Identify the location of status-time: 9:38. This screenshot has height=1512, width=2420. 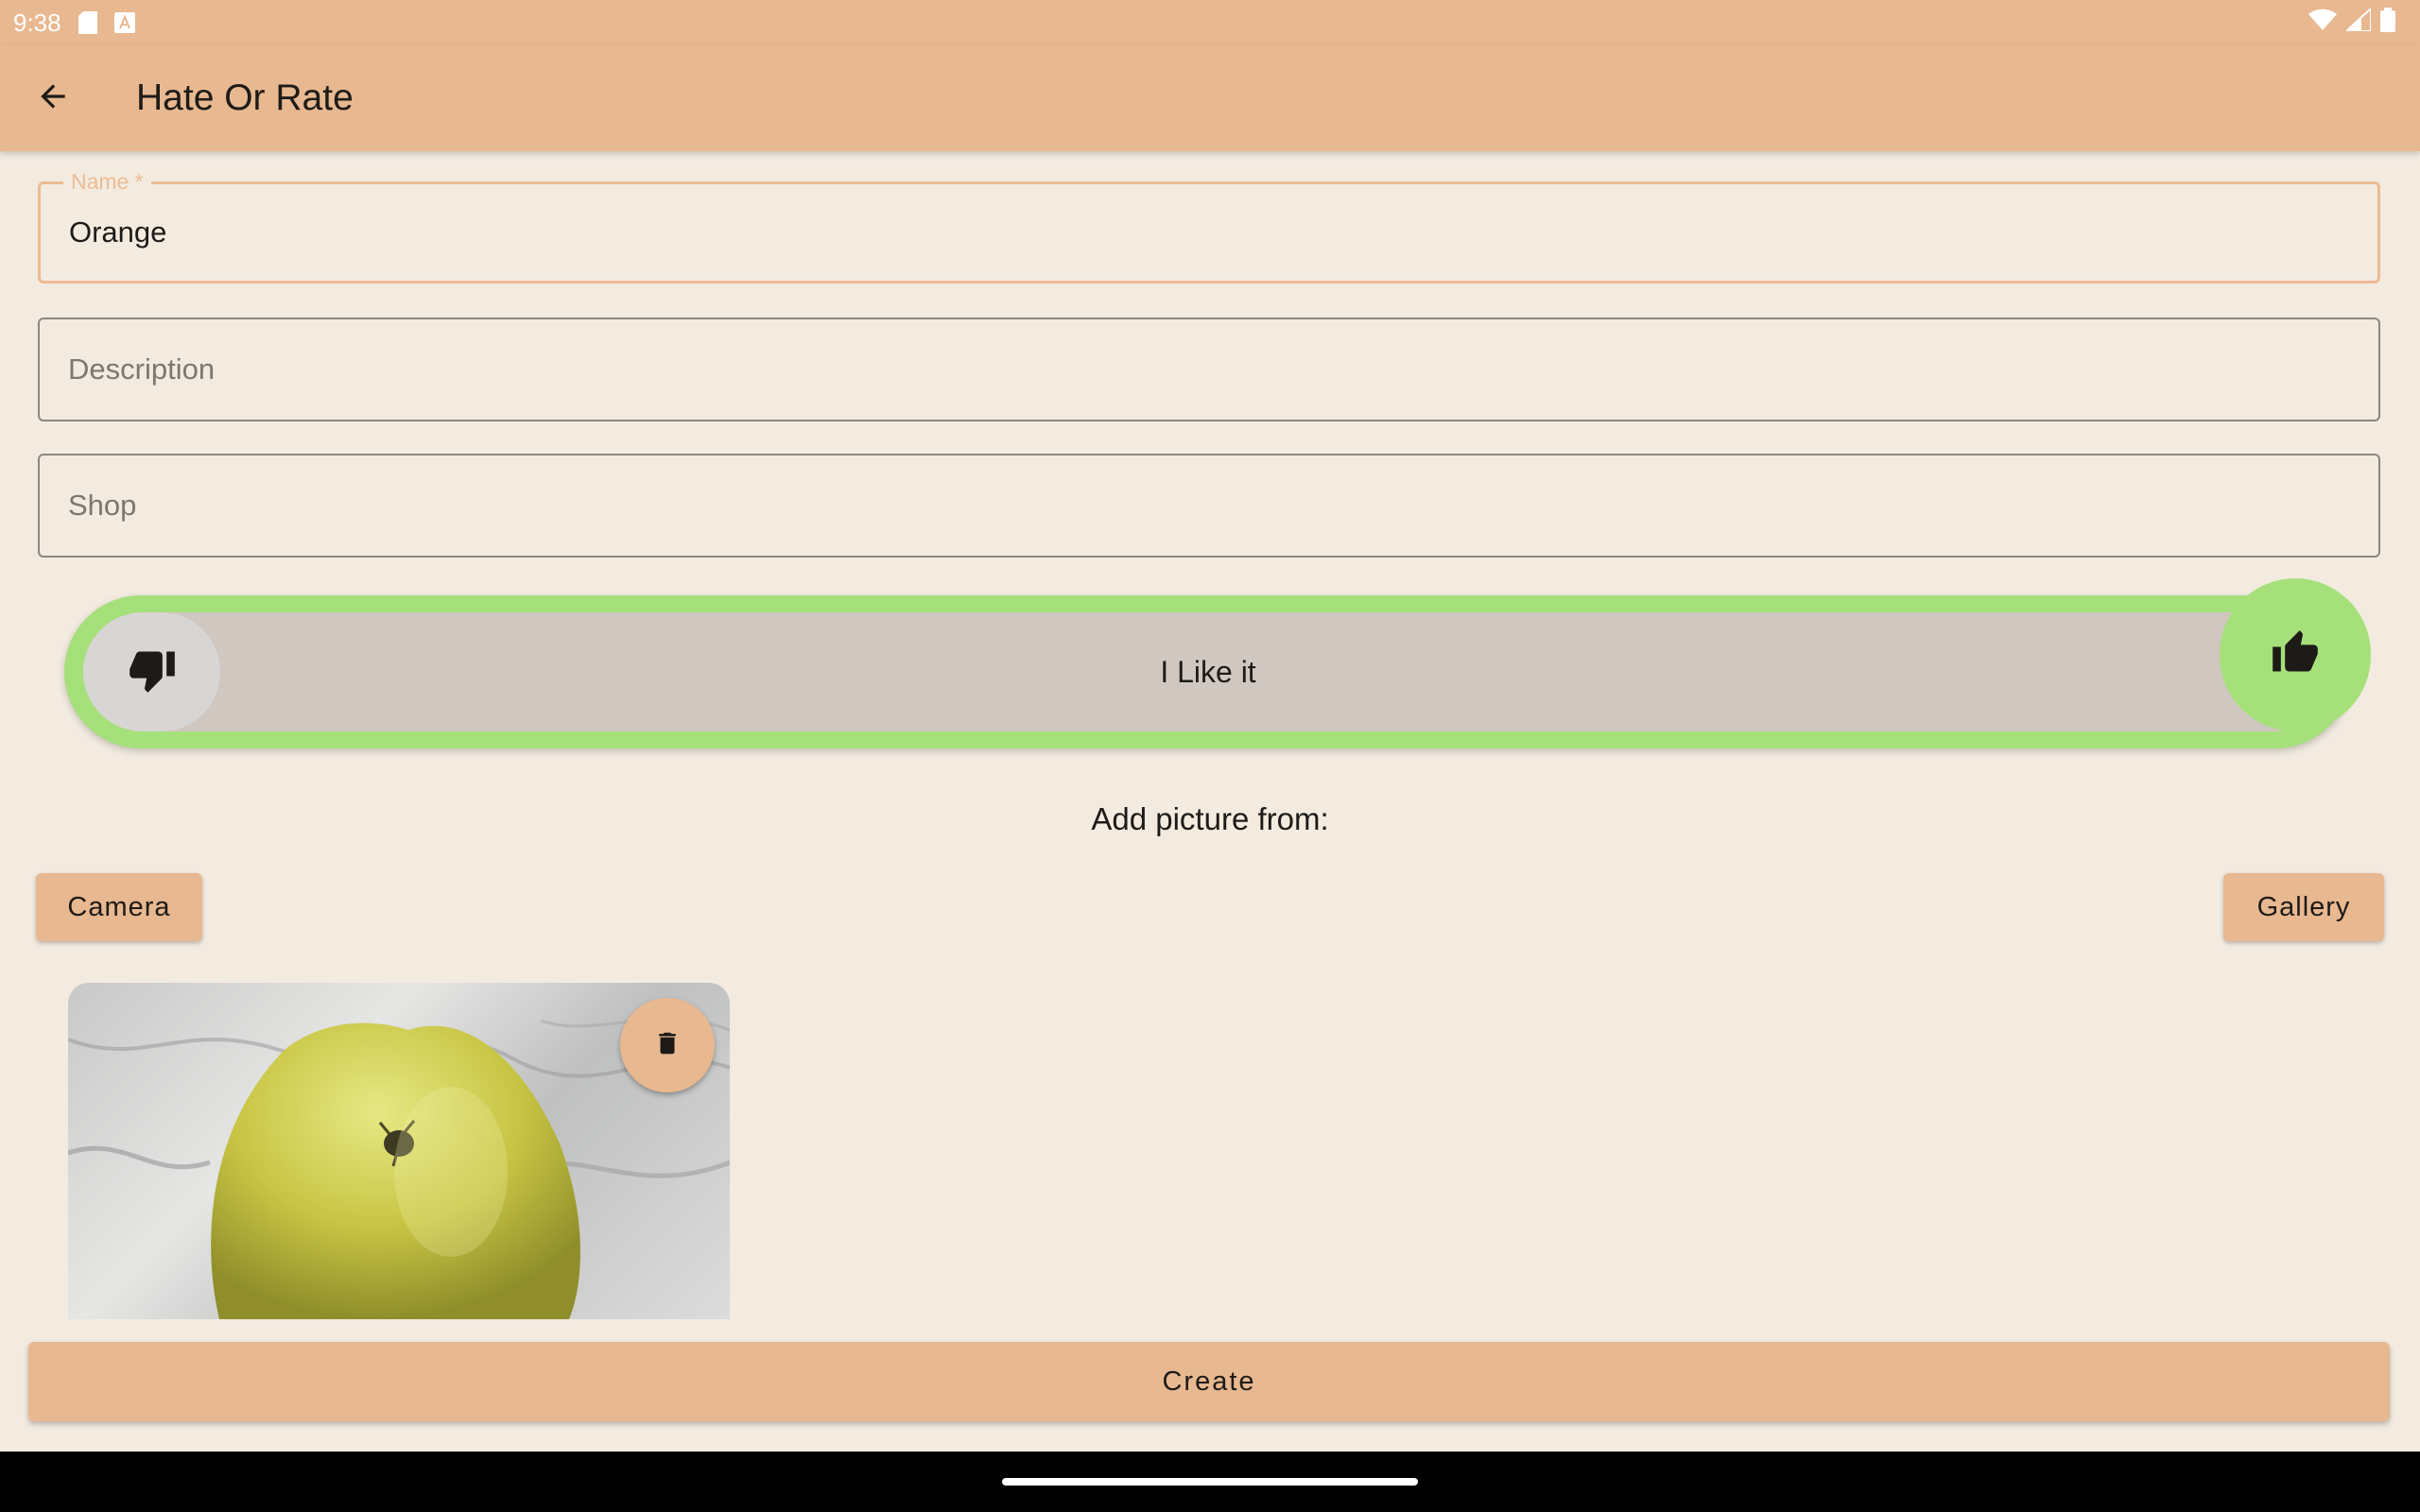
(37, 22).